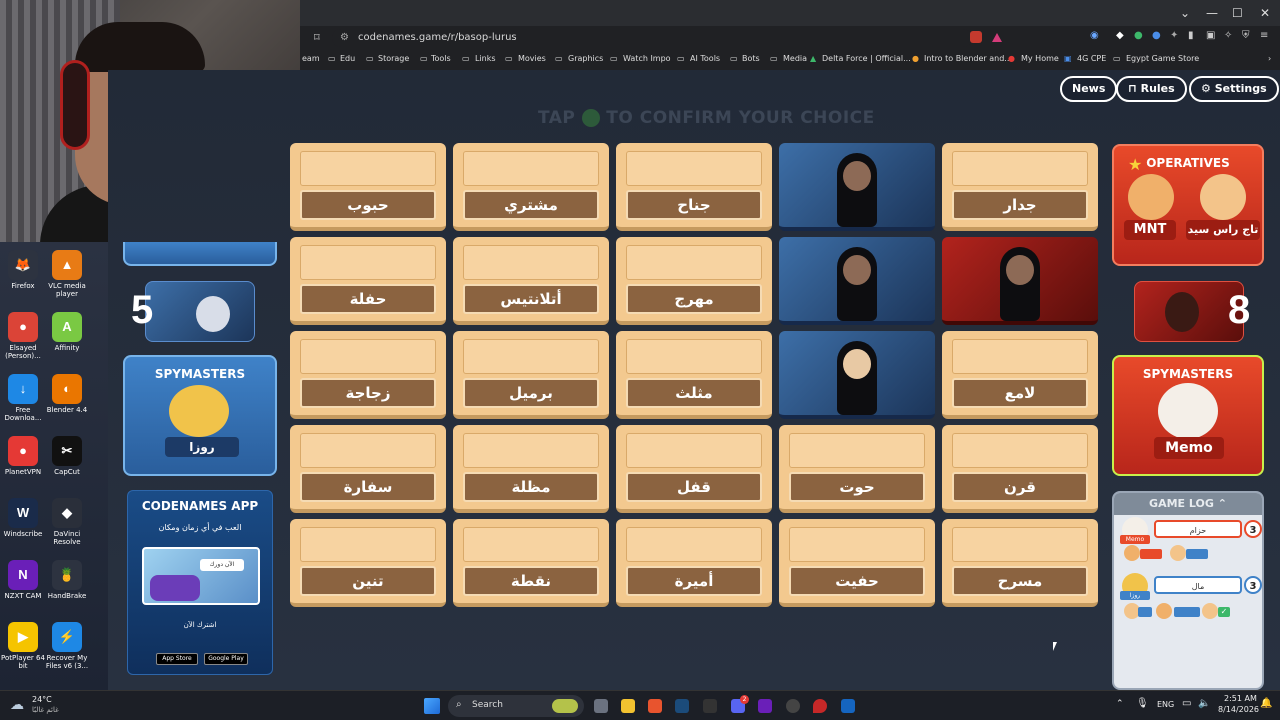 The image size is (1280, 720). Describe the element at coordinates (1269, 59) in the screenshot. I see `chevron-right-icon: ›` at that location.